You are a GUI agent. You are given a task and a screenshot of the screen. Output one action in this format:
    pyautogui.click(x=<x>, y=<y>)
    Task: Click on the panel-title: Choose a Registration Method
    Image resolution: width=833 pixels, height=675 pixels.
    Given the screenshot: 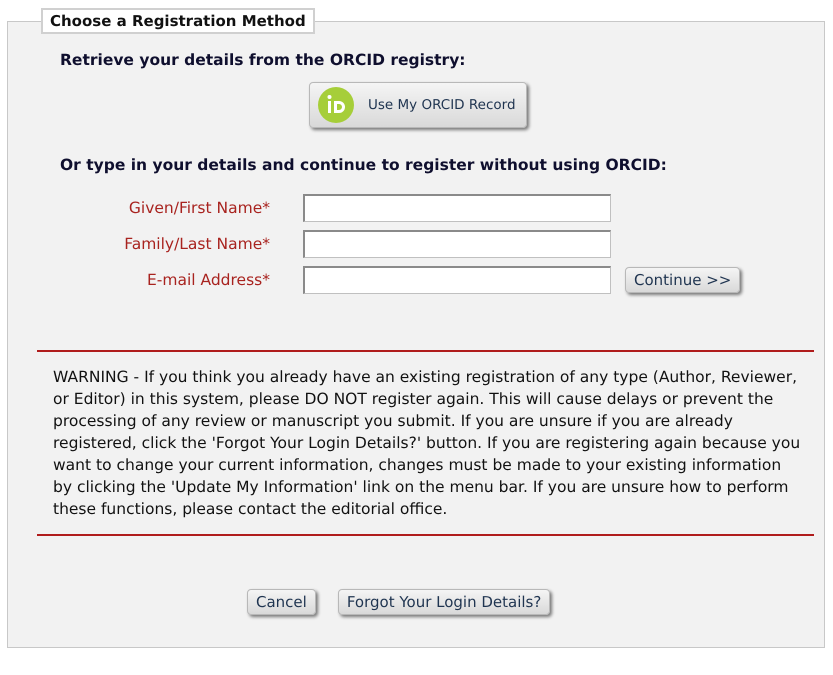 What is the action you would take?
    pyautogui.click(x=178, y=21)
    